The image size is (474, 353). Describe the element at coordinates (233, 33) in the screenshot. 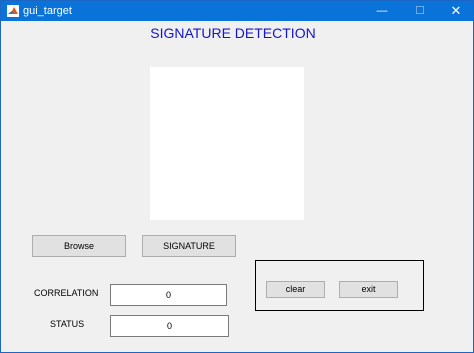

I see `page-title: SIGNATURE DETECTION` at that location.